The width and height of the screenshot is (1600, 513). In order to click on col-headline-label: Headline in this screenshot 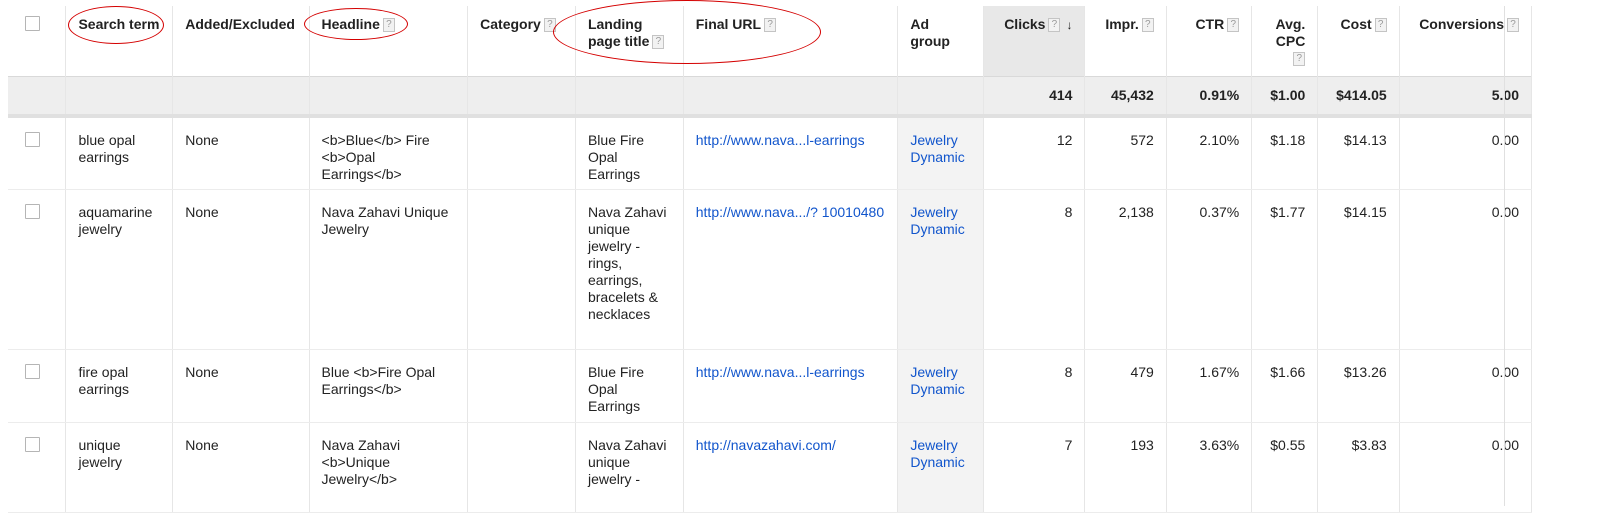, I will do `click(350, 24)`.